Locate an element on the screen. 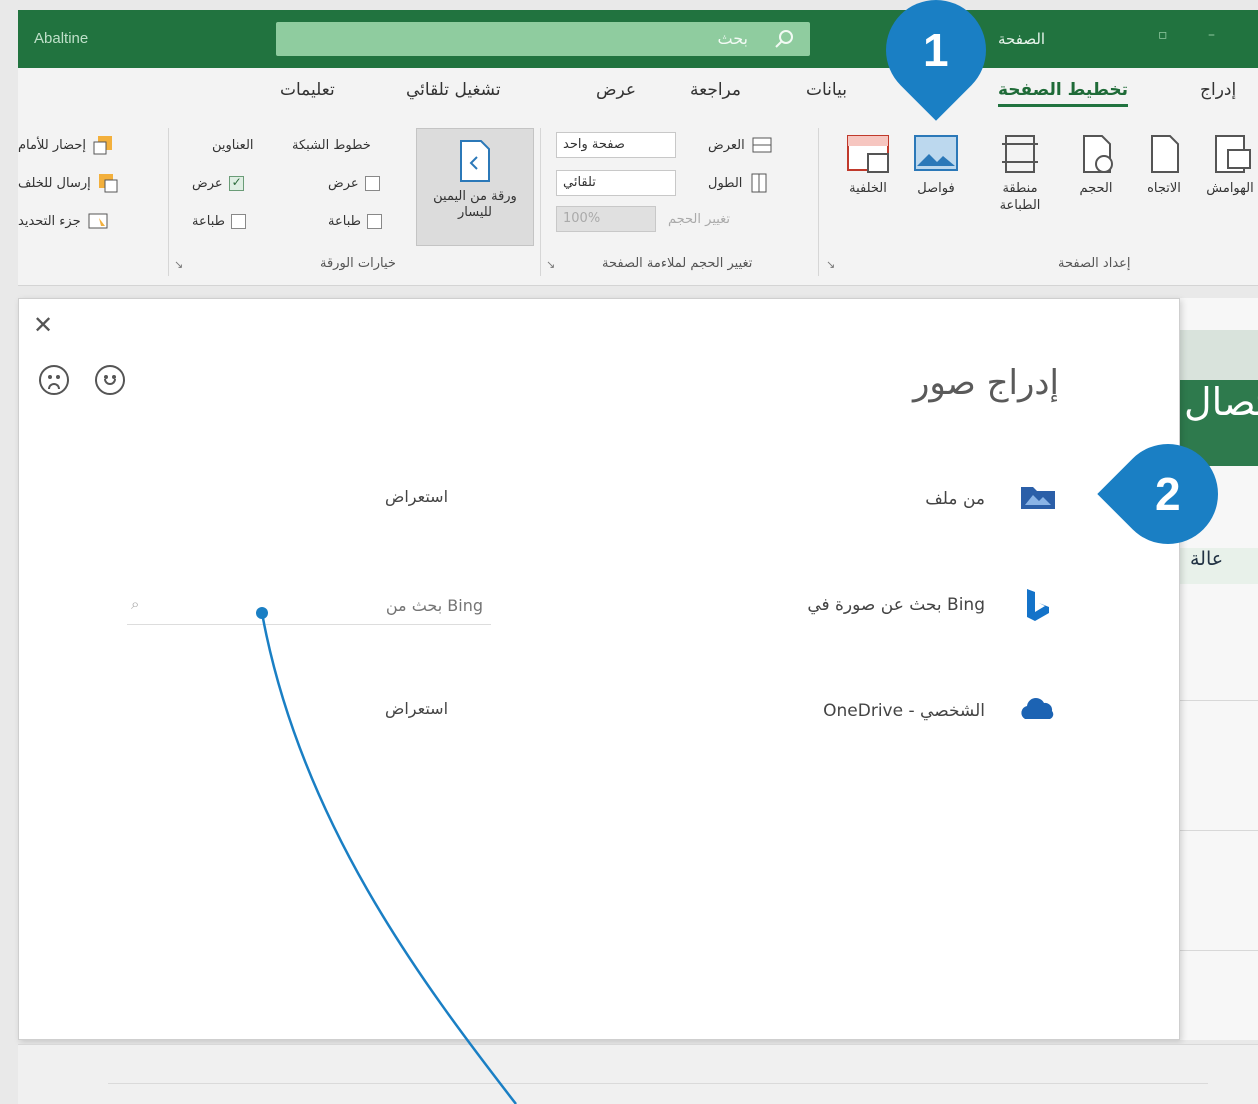 Image resolution: width=1258 pixels, height=1104 pixels. bing-search-field: ⌕ is located at coordinates (309, 606).